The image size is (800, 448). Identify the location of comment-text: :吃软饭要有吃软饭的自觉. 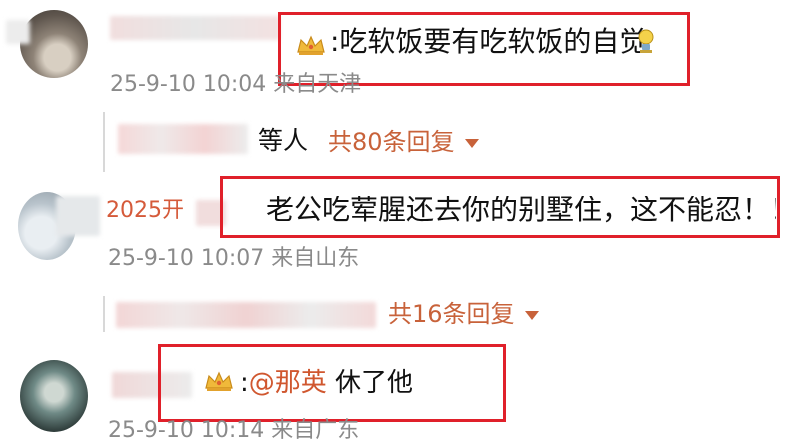
(489, 41).